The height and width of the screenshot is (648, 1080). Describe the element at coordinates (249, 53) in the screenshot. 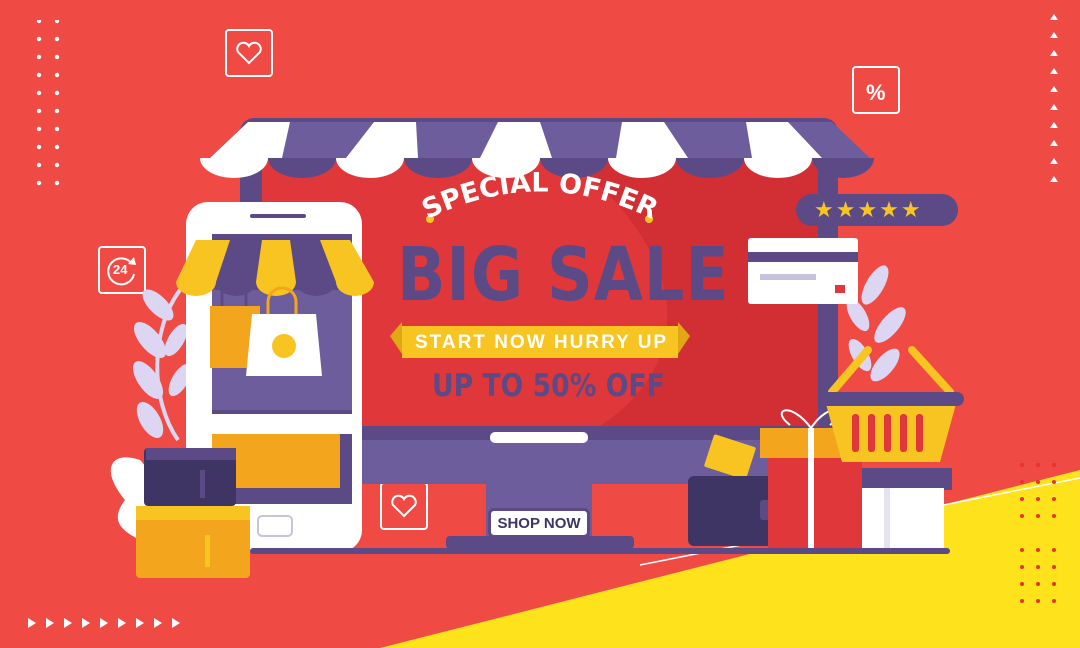

I see `heart-icon` at that location.